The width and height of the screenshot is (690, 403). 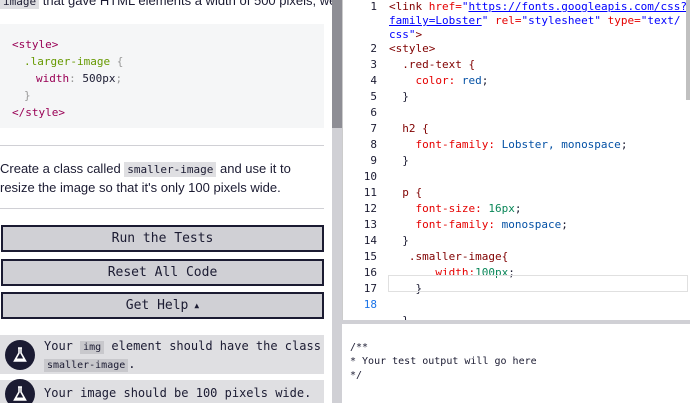 I want to click on line-number: 16, so click(x=370, y=272).